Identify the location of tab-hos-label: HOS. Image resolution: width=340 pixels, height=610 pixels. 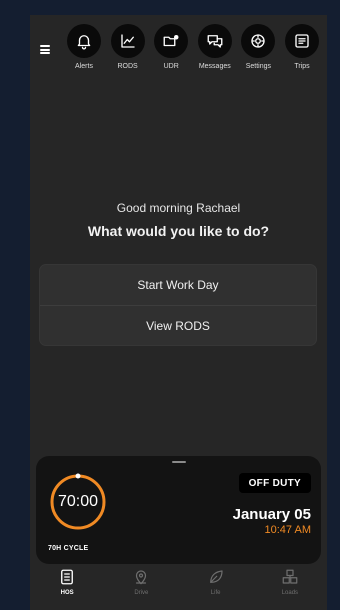
(67, 593).